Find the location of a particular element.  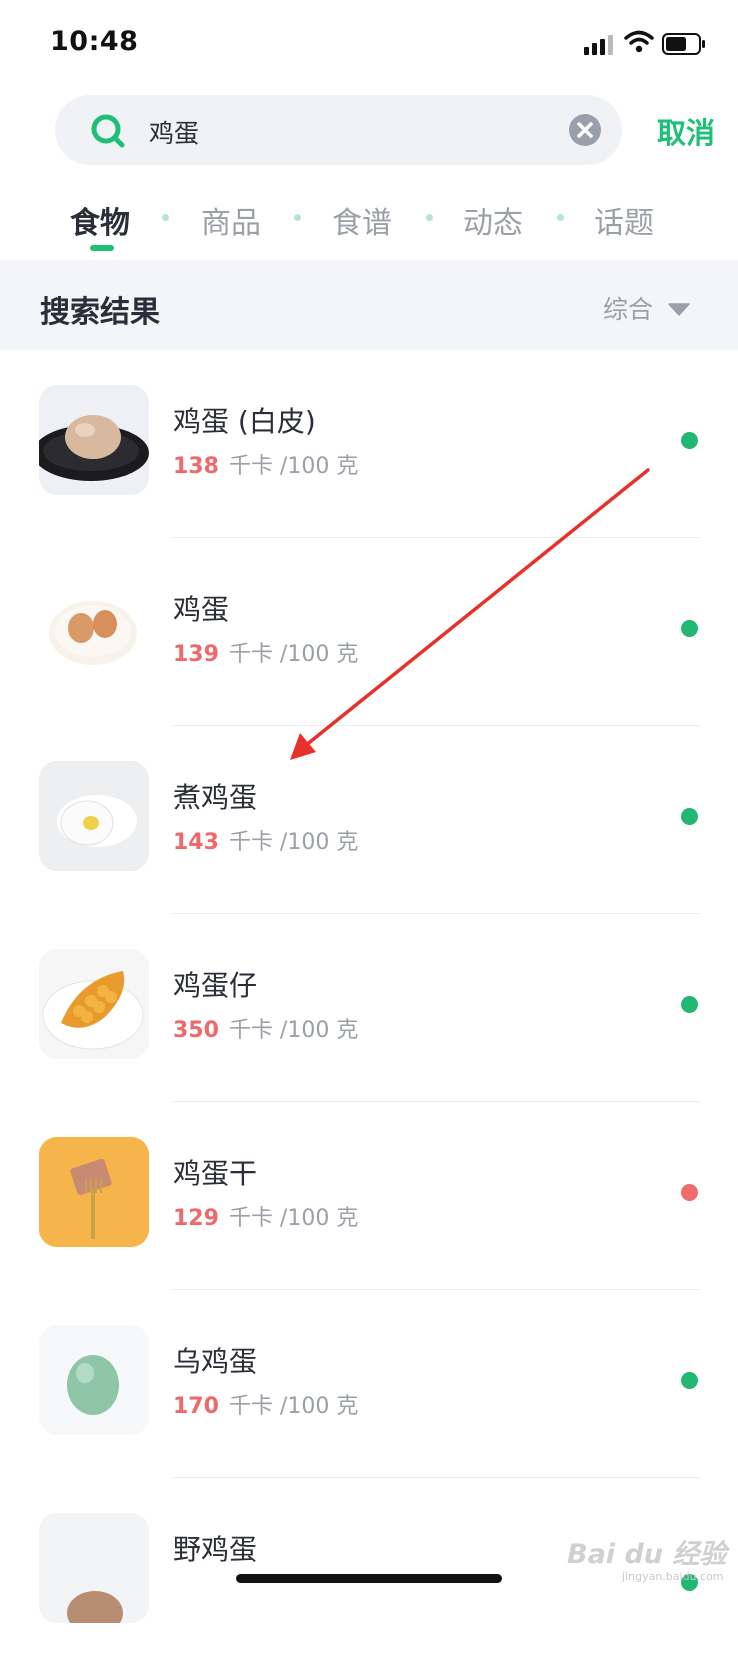

calorie-value: 138 is located at coordinates (196, 466).